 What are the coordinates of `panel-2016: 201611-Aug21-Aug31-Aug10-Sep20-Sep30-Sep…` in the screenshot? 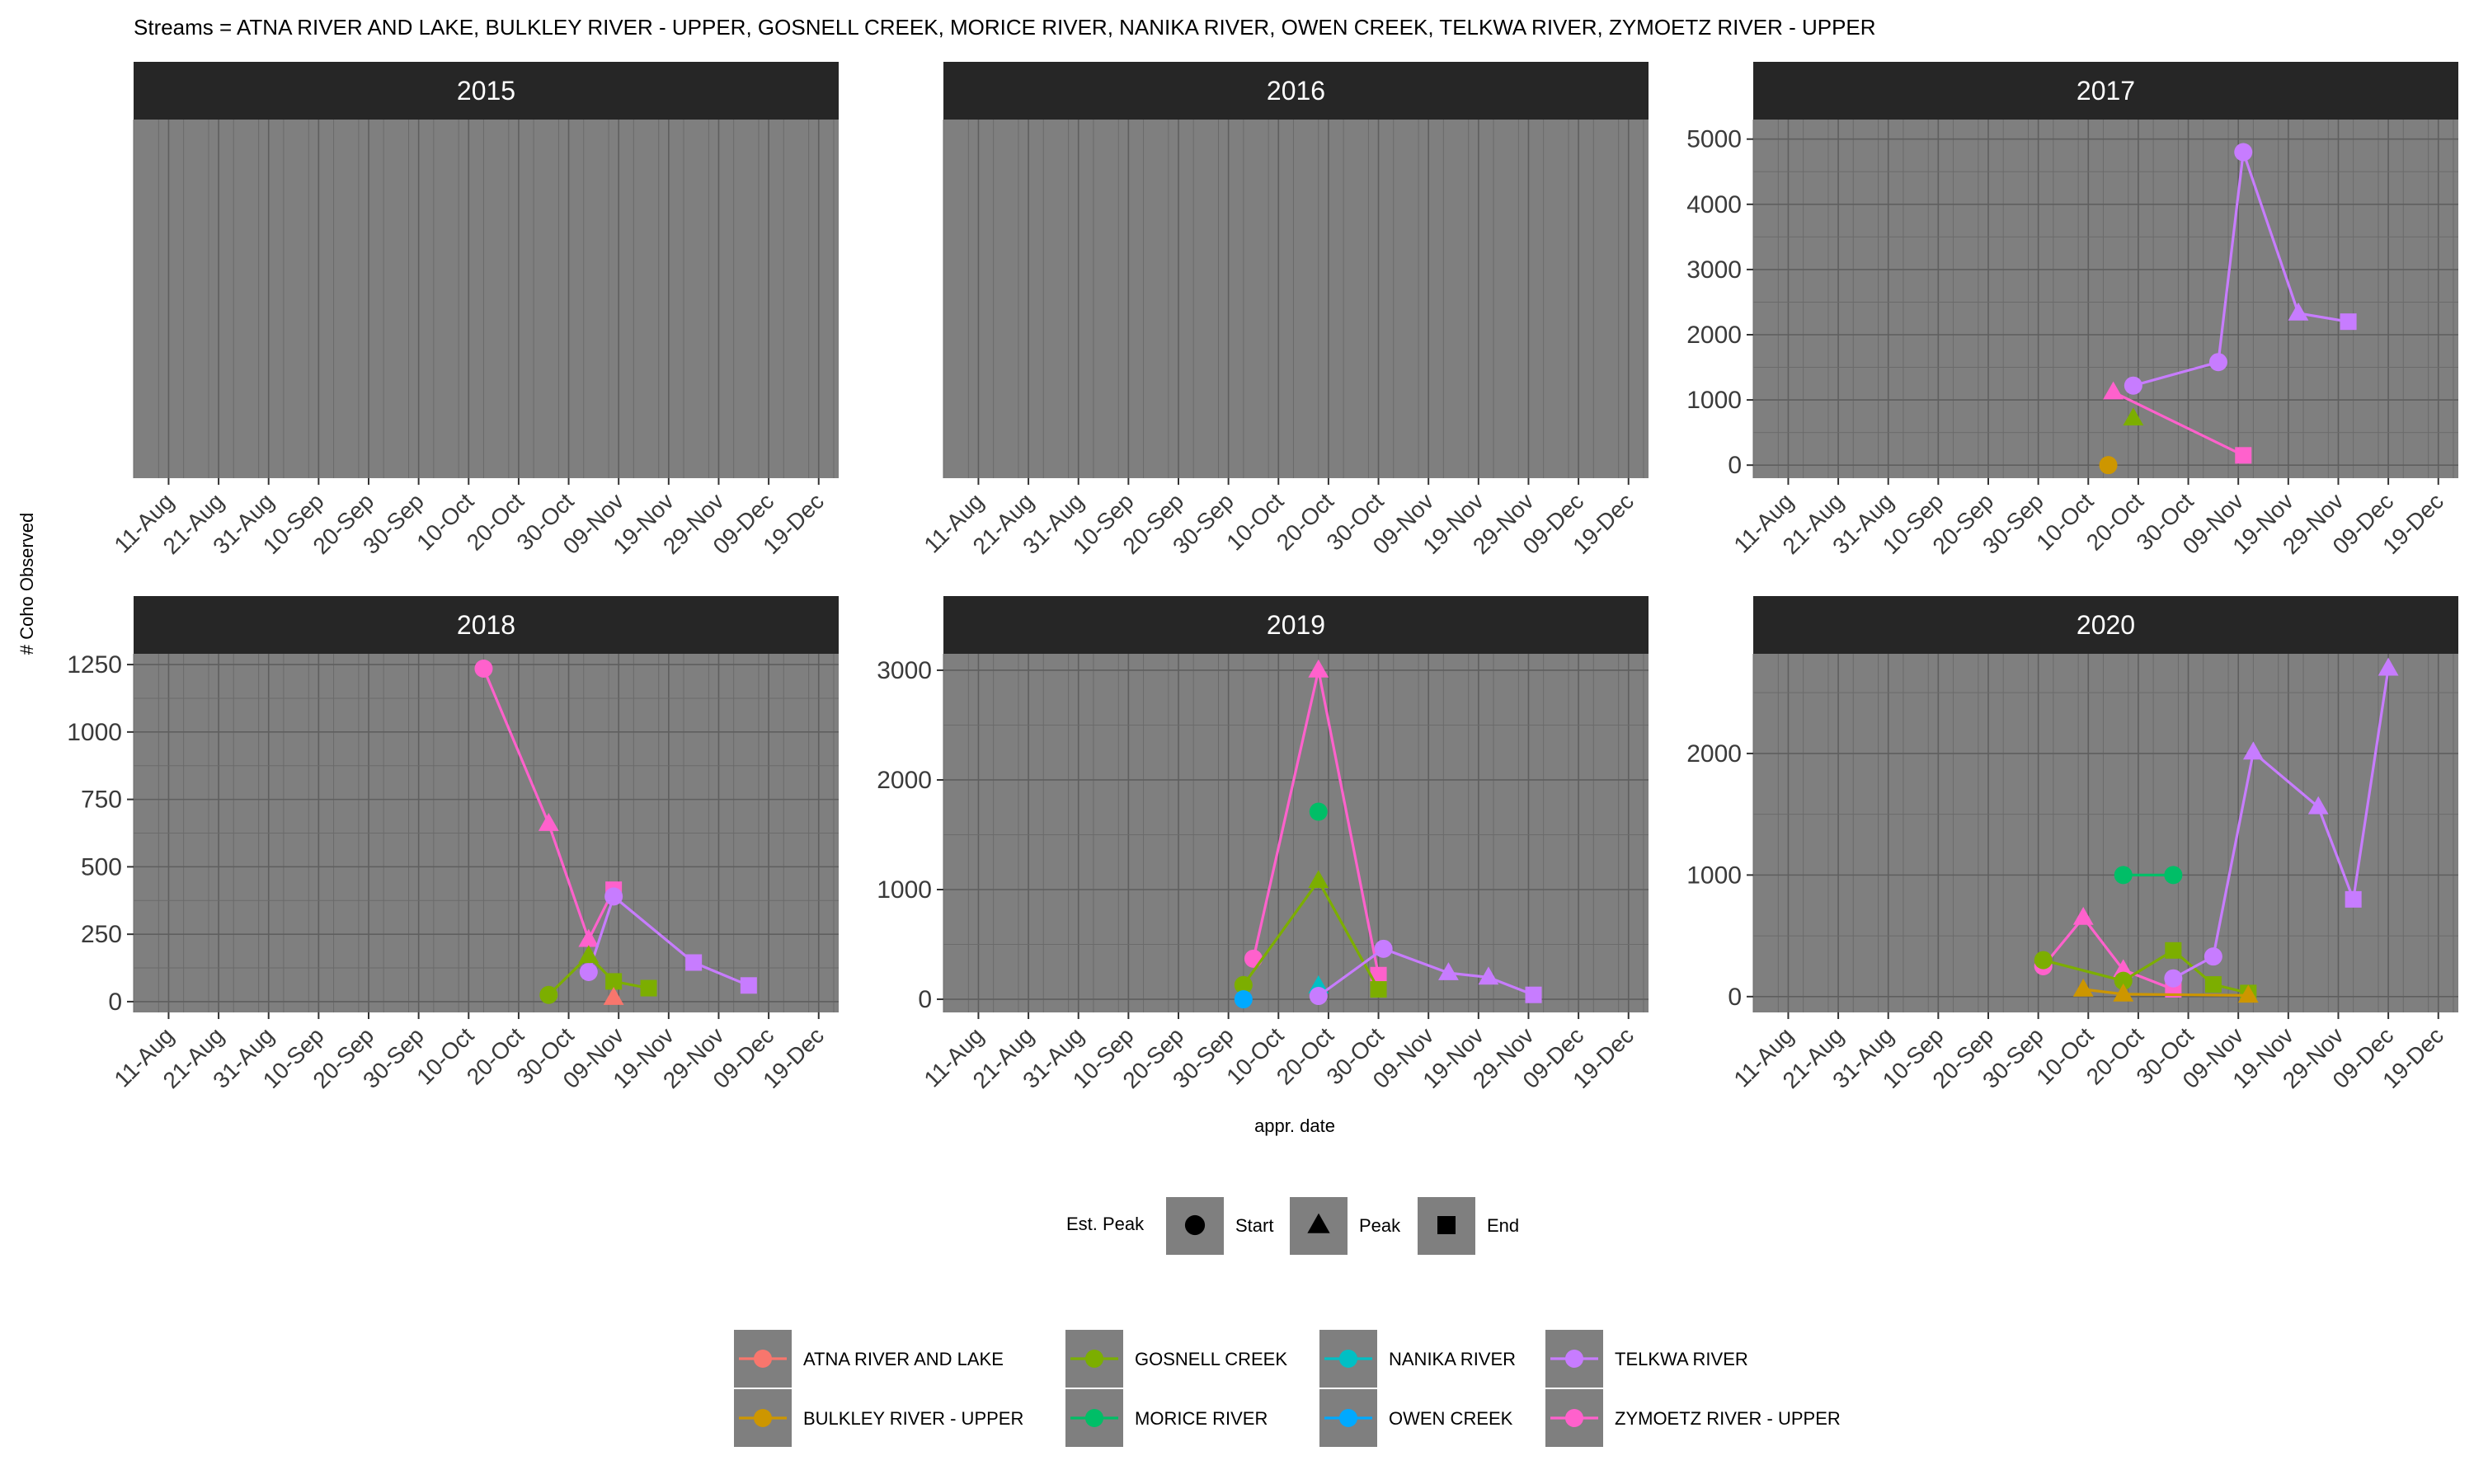 It's located at (1284, 310).